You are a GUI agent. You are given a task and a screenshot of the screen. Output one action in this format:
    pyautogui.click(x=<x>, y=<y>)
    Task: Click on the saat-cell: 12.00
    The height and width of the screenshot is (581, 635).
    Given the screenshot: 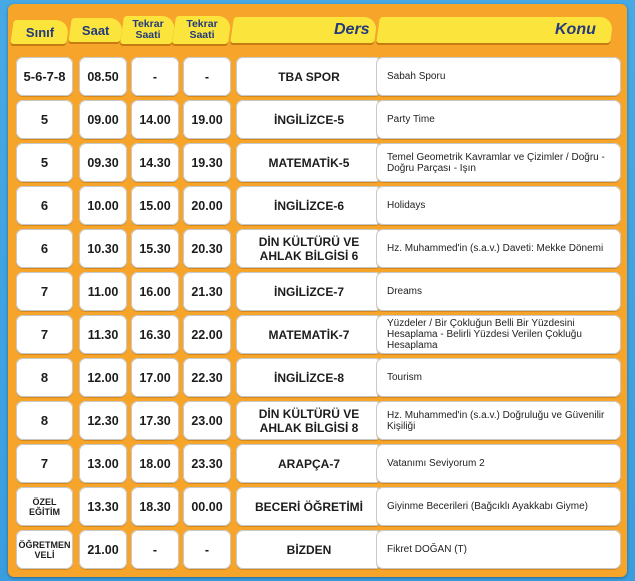 What is the action you would take?
    pyautogui.click(x=103, y=377)
    